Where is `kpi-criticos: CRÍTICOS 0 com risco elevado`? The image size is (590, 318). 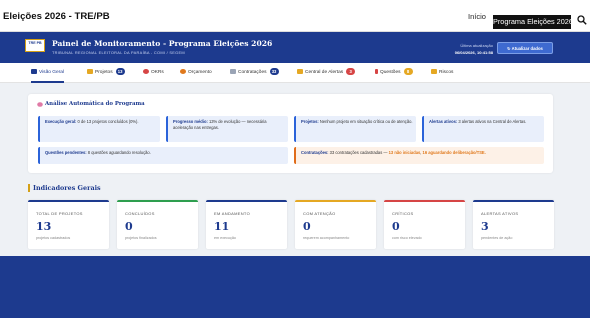
kpi-criticos: CRÍTICOS 0 com risco elevado is located at coordinates (424, 224).